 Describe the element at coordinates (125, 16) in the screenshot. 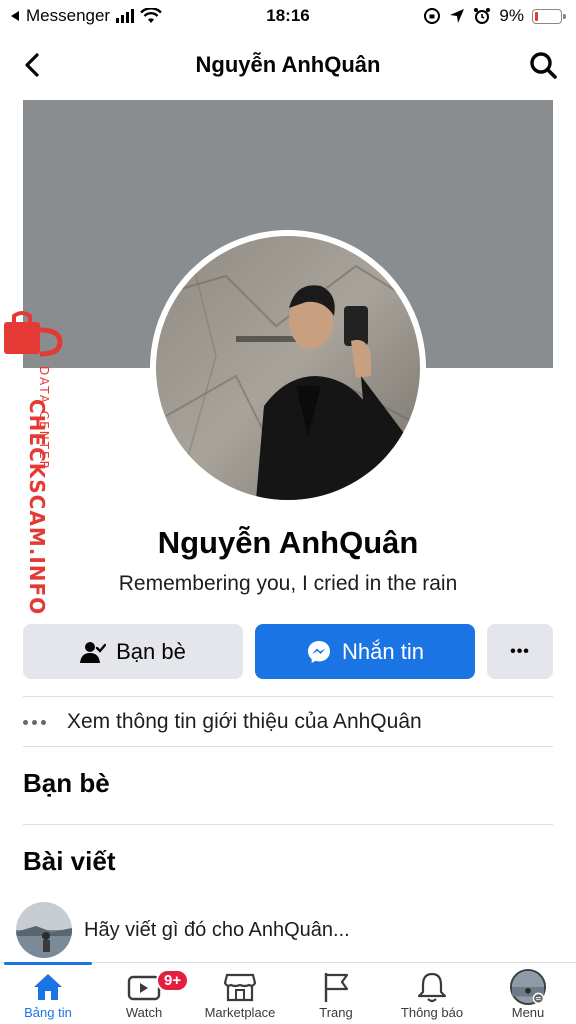

I see `cellular-signal-icon` at that location.